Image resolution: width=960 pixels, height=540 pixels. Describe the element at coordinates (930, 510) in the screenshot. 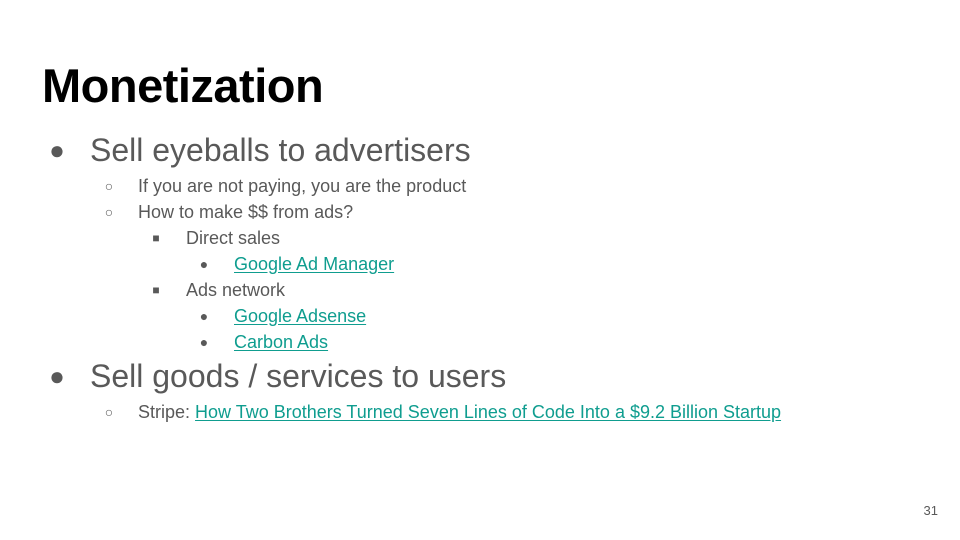

I see `page-number: 31` at that location.